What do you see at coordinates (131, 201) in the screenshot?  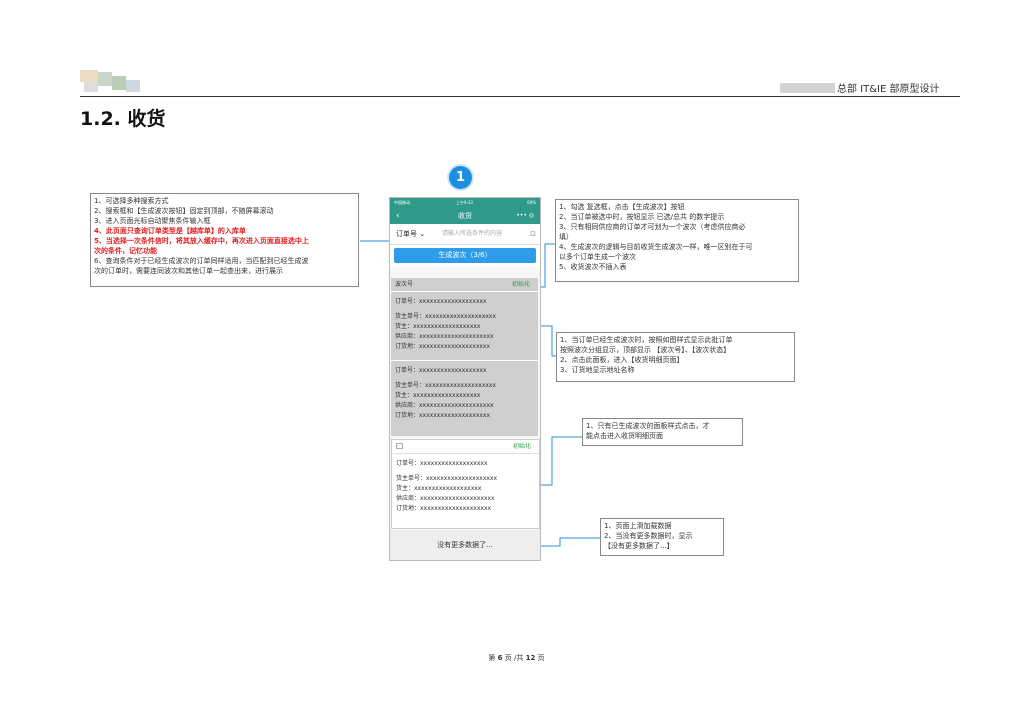 I see `note-line: 1、可选择多种搜索方式` at bounding box center [131, 201].